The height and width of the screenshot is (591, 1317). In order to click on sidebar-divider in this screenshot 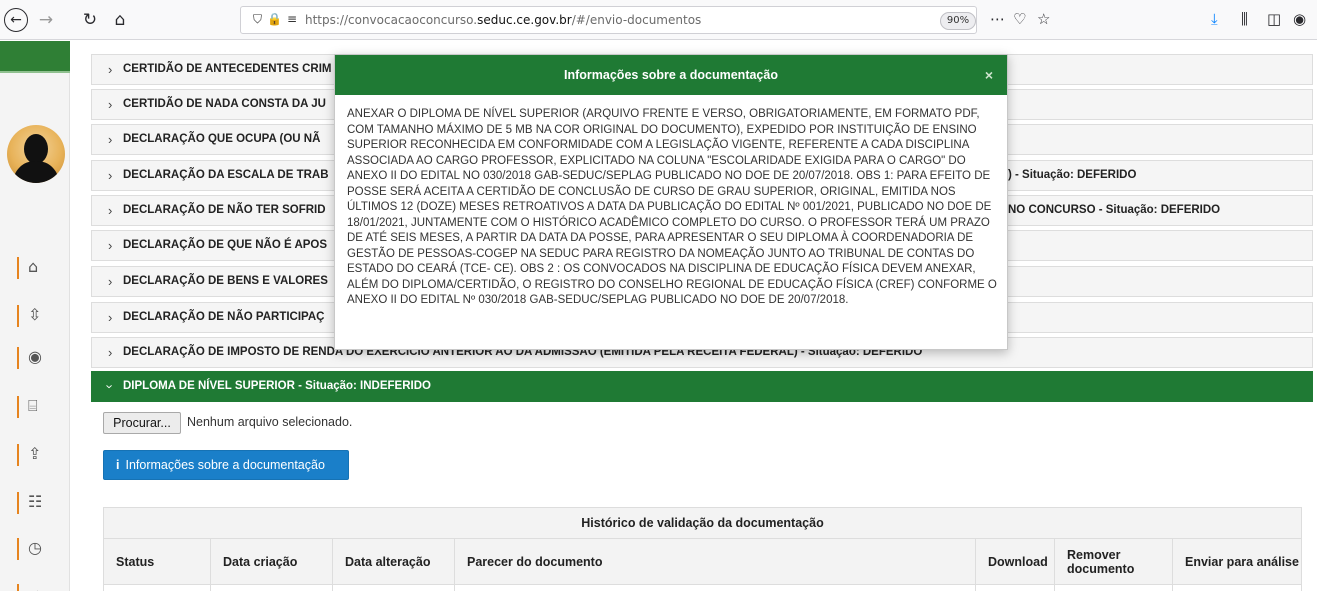, I will do `click(35, 72)`.